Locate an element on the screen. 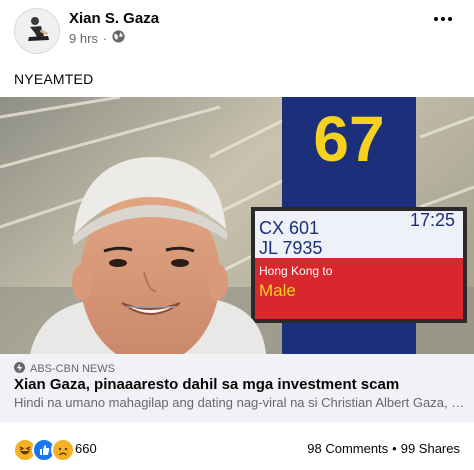  shares-count: 99 Shares is located at coordinates (430, 448).